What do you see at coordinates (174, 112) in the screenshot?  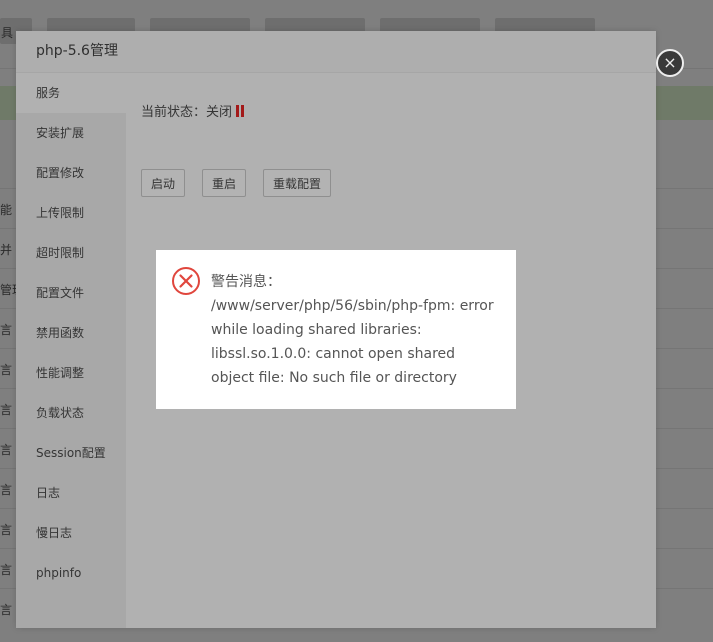 I see `status-label: 当前状态：` at bounding box center [174, 112].